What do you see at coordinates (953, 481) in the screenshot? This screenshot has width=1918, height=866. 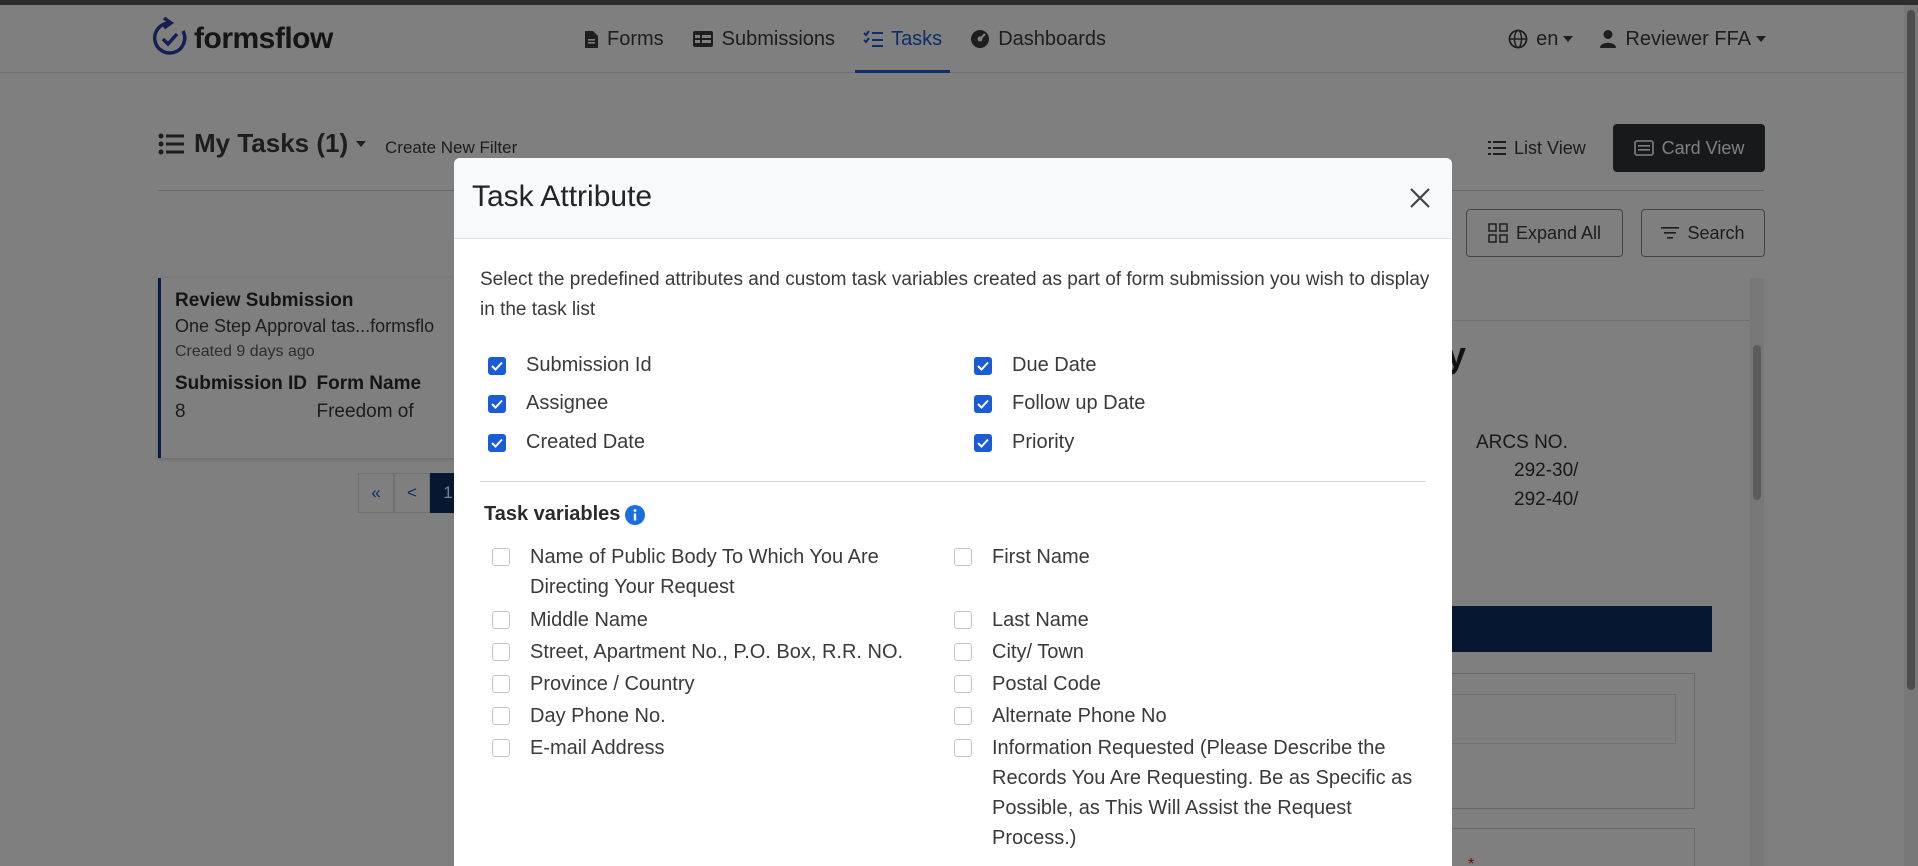 I see `section-divider` at bounding box center [953, 481].